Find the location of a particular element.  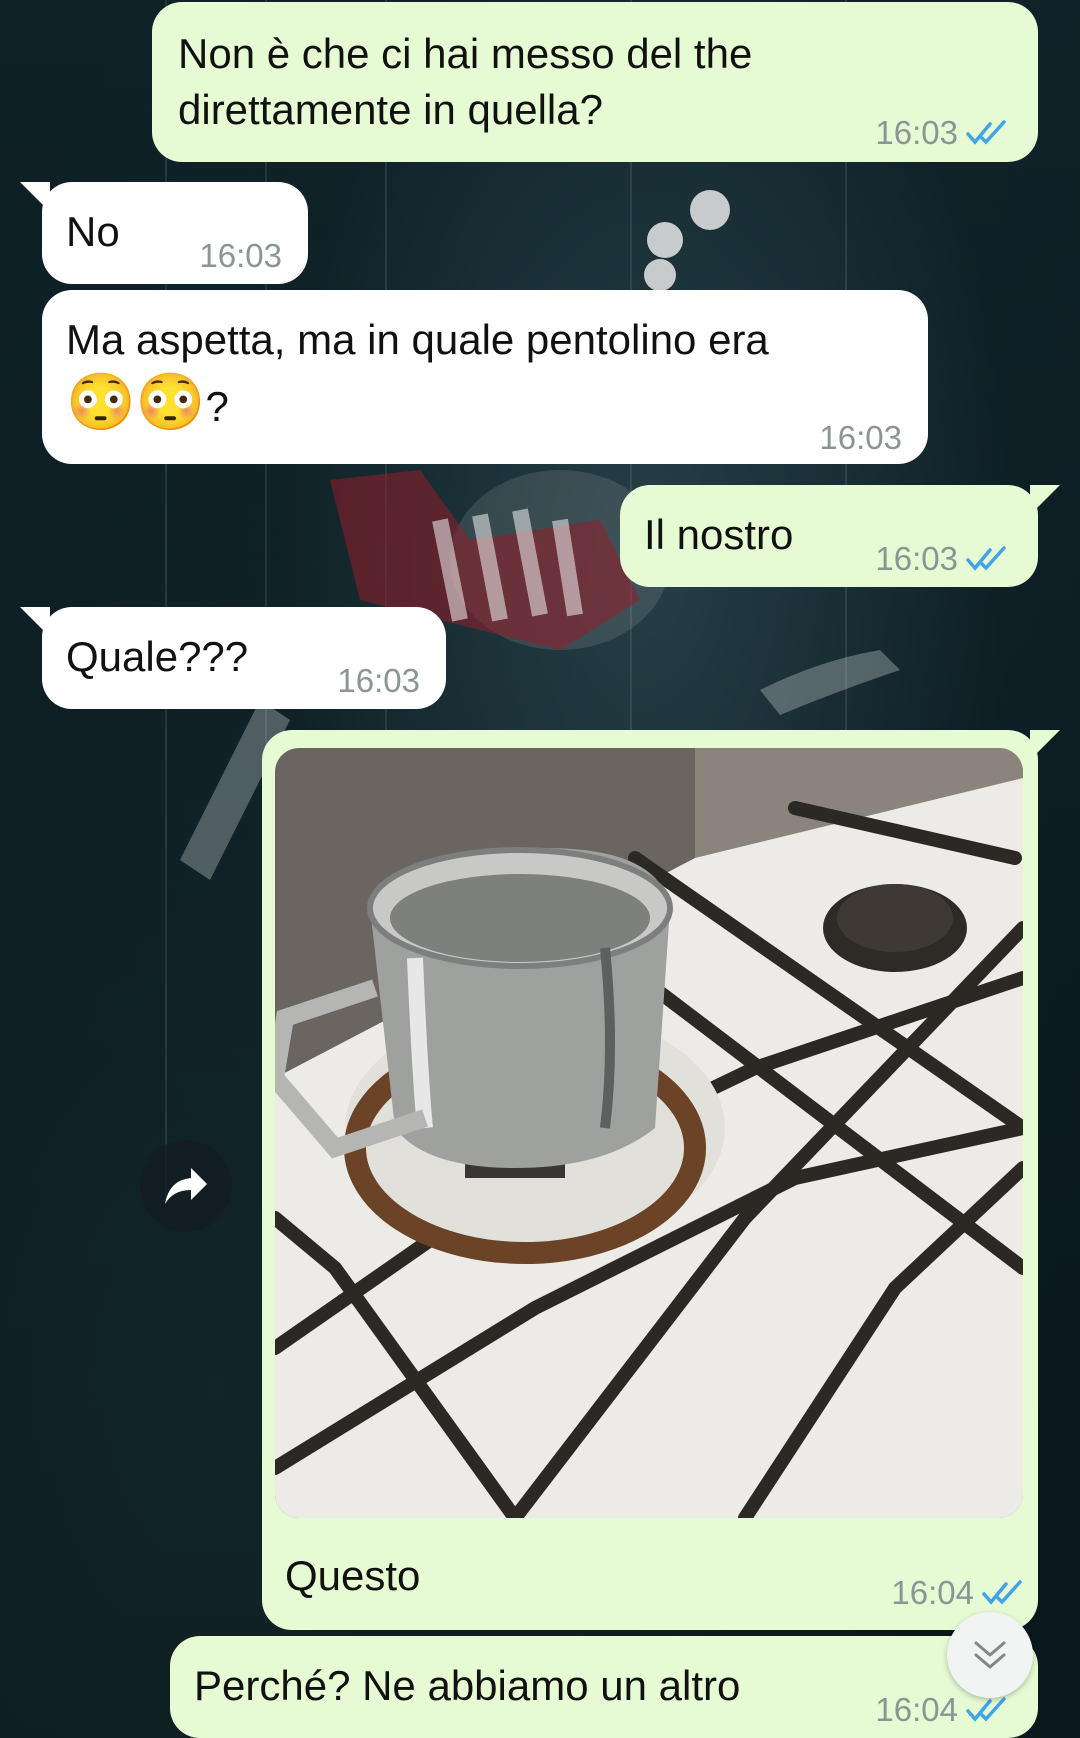

message-bubble-outgoing: Il nostro 16:03 is located at coordinates (840, 536).